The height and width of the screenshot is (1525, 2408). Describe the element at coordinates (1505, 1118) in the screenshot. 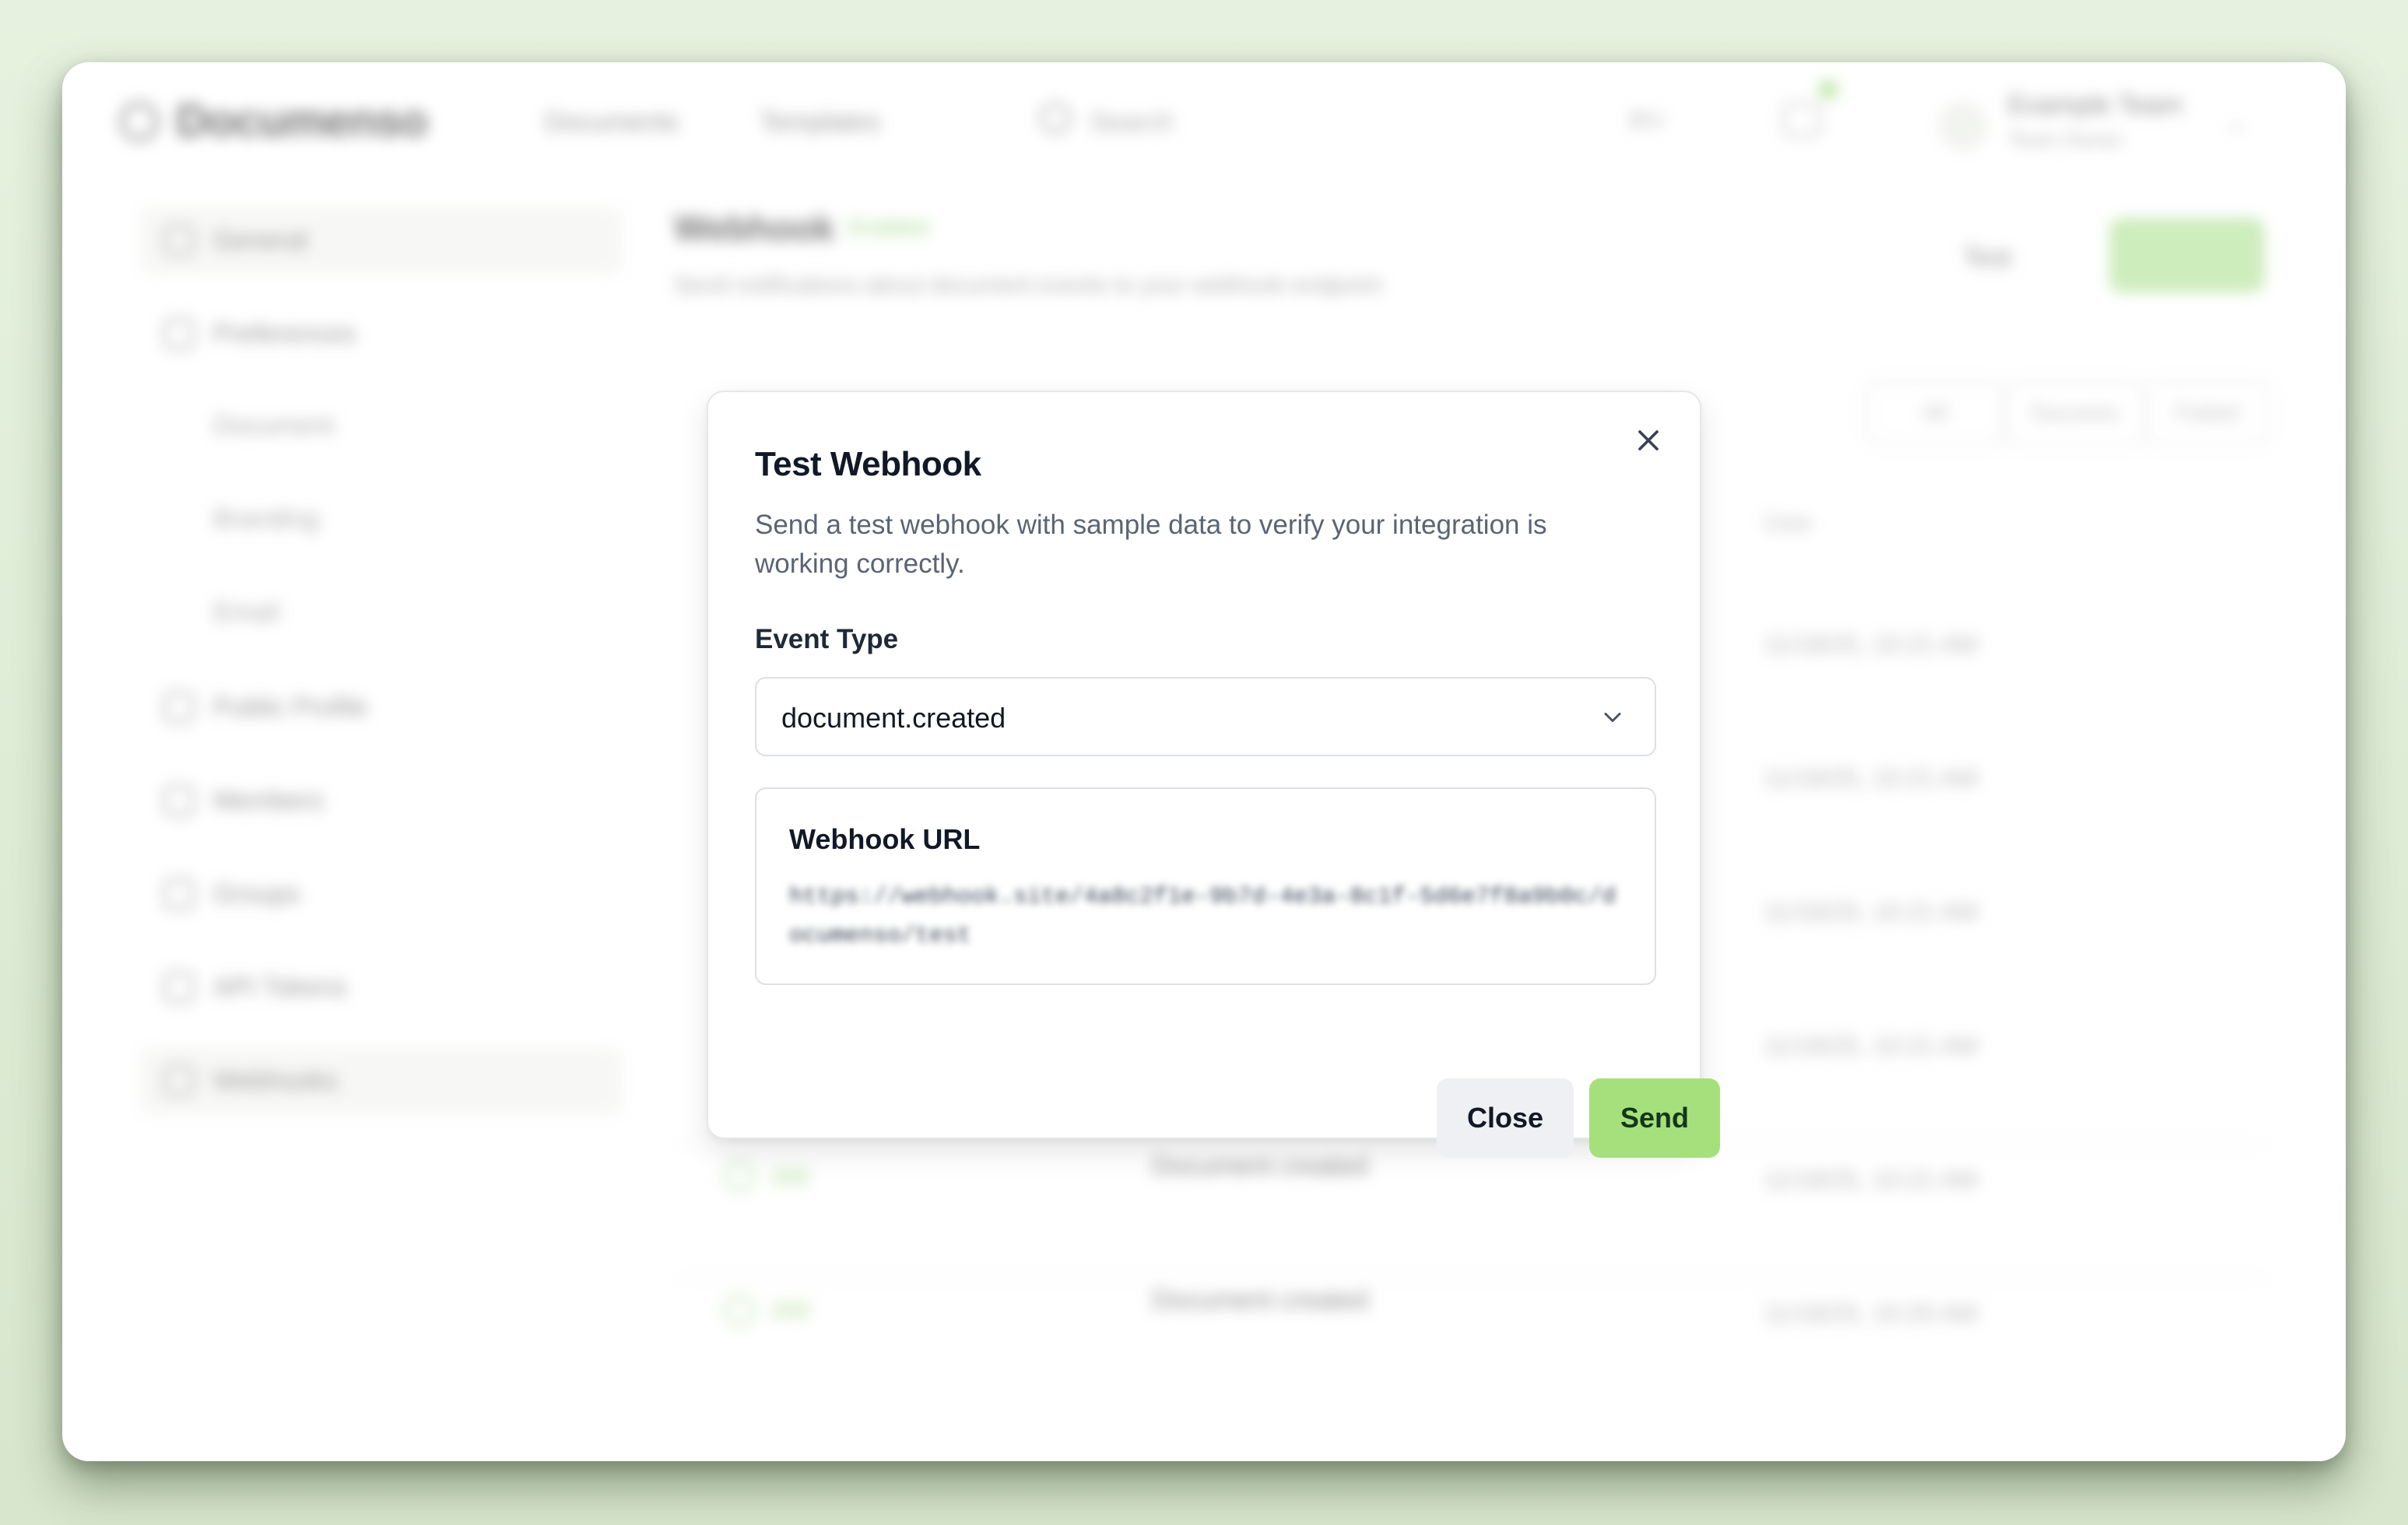

I see `close-button: Close` at that location.